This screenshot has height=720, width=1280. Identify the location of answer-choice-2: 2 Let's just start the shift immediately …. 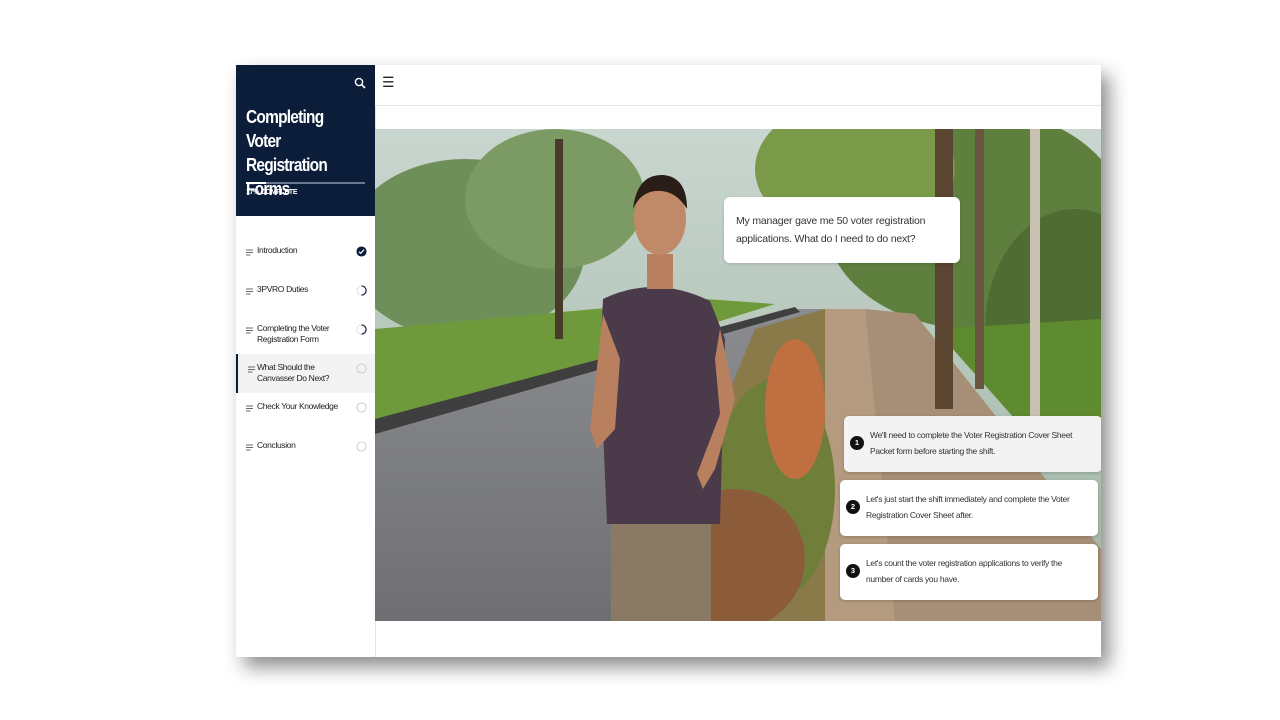
(969, 508).